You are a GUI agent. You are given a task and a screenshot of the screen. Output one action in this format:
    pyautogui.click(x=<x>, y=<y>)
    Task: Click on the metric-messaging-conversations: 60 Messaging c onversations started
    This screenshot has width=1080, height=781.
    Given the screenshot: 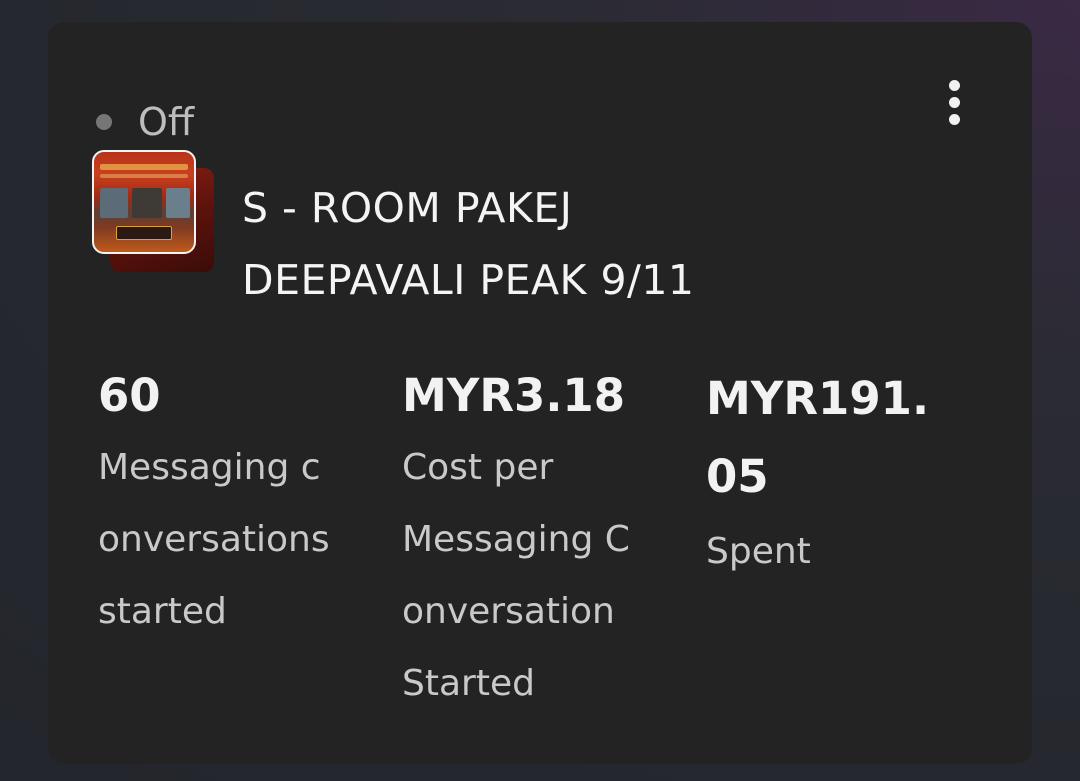 What is the action you would take?
    pyautogui.click(x=243, y=504)
    